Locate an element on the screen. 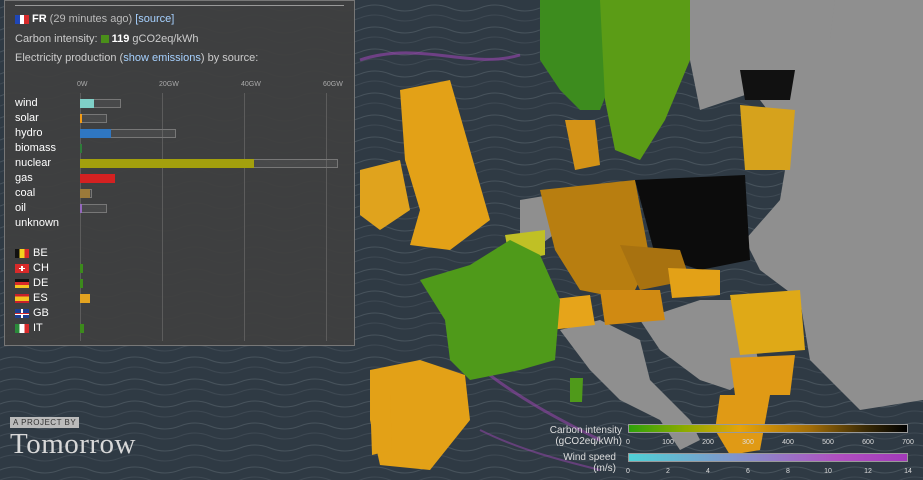 This screenshot has width=923, height=480. source-label-hydro: hydro is located at coordinates (29, 133).